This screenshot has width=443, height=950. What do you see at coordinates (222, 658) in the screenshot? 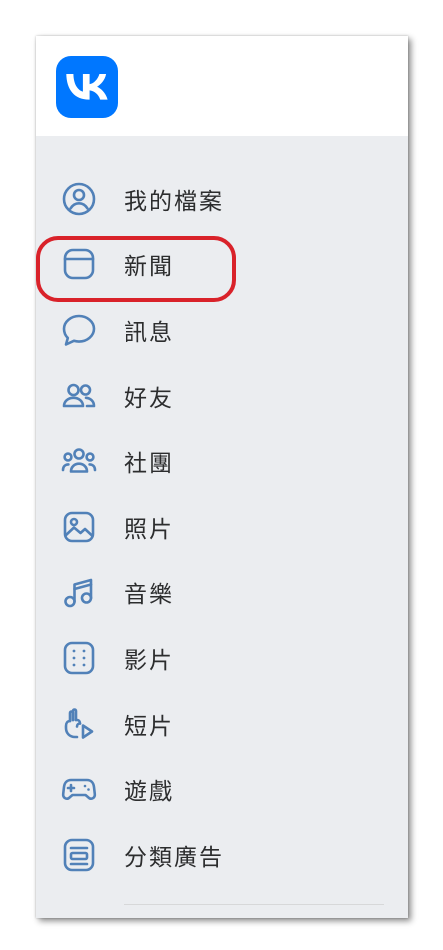
I see `sidebar-item-video: 影片` at bounding box center [222, 658].